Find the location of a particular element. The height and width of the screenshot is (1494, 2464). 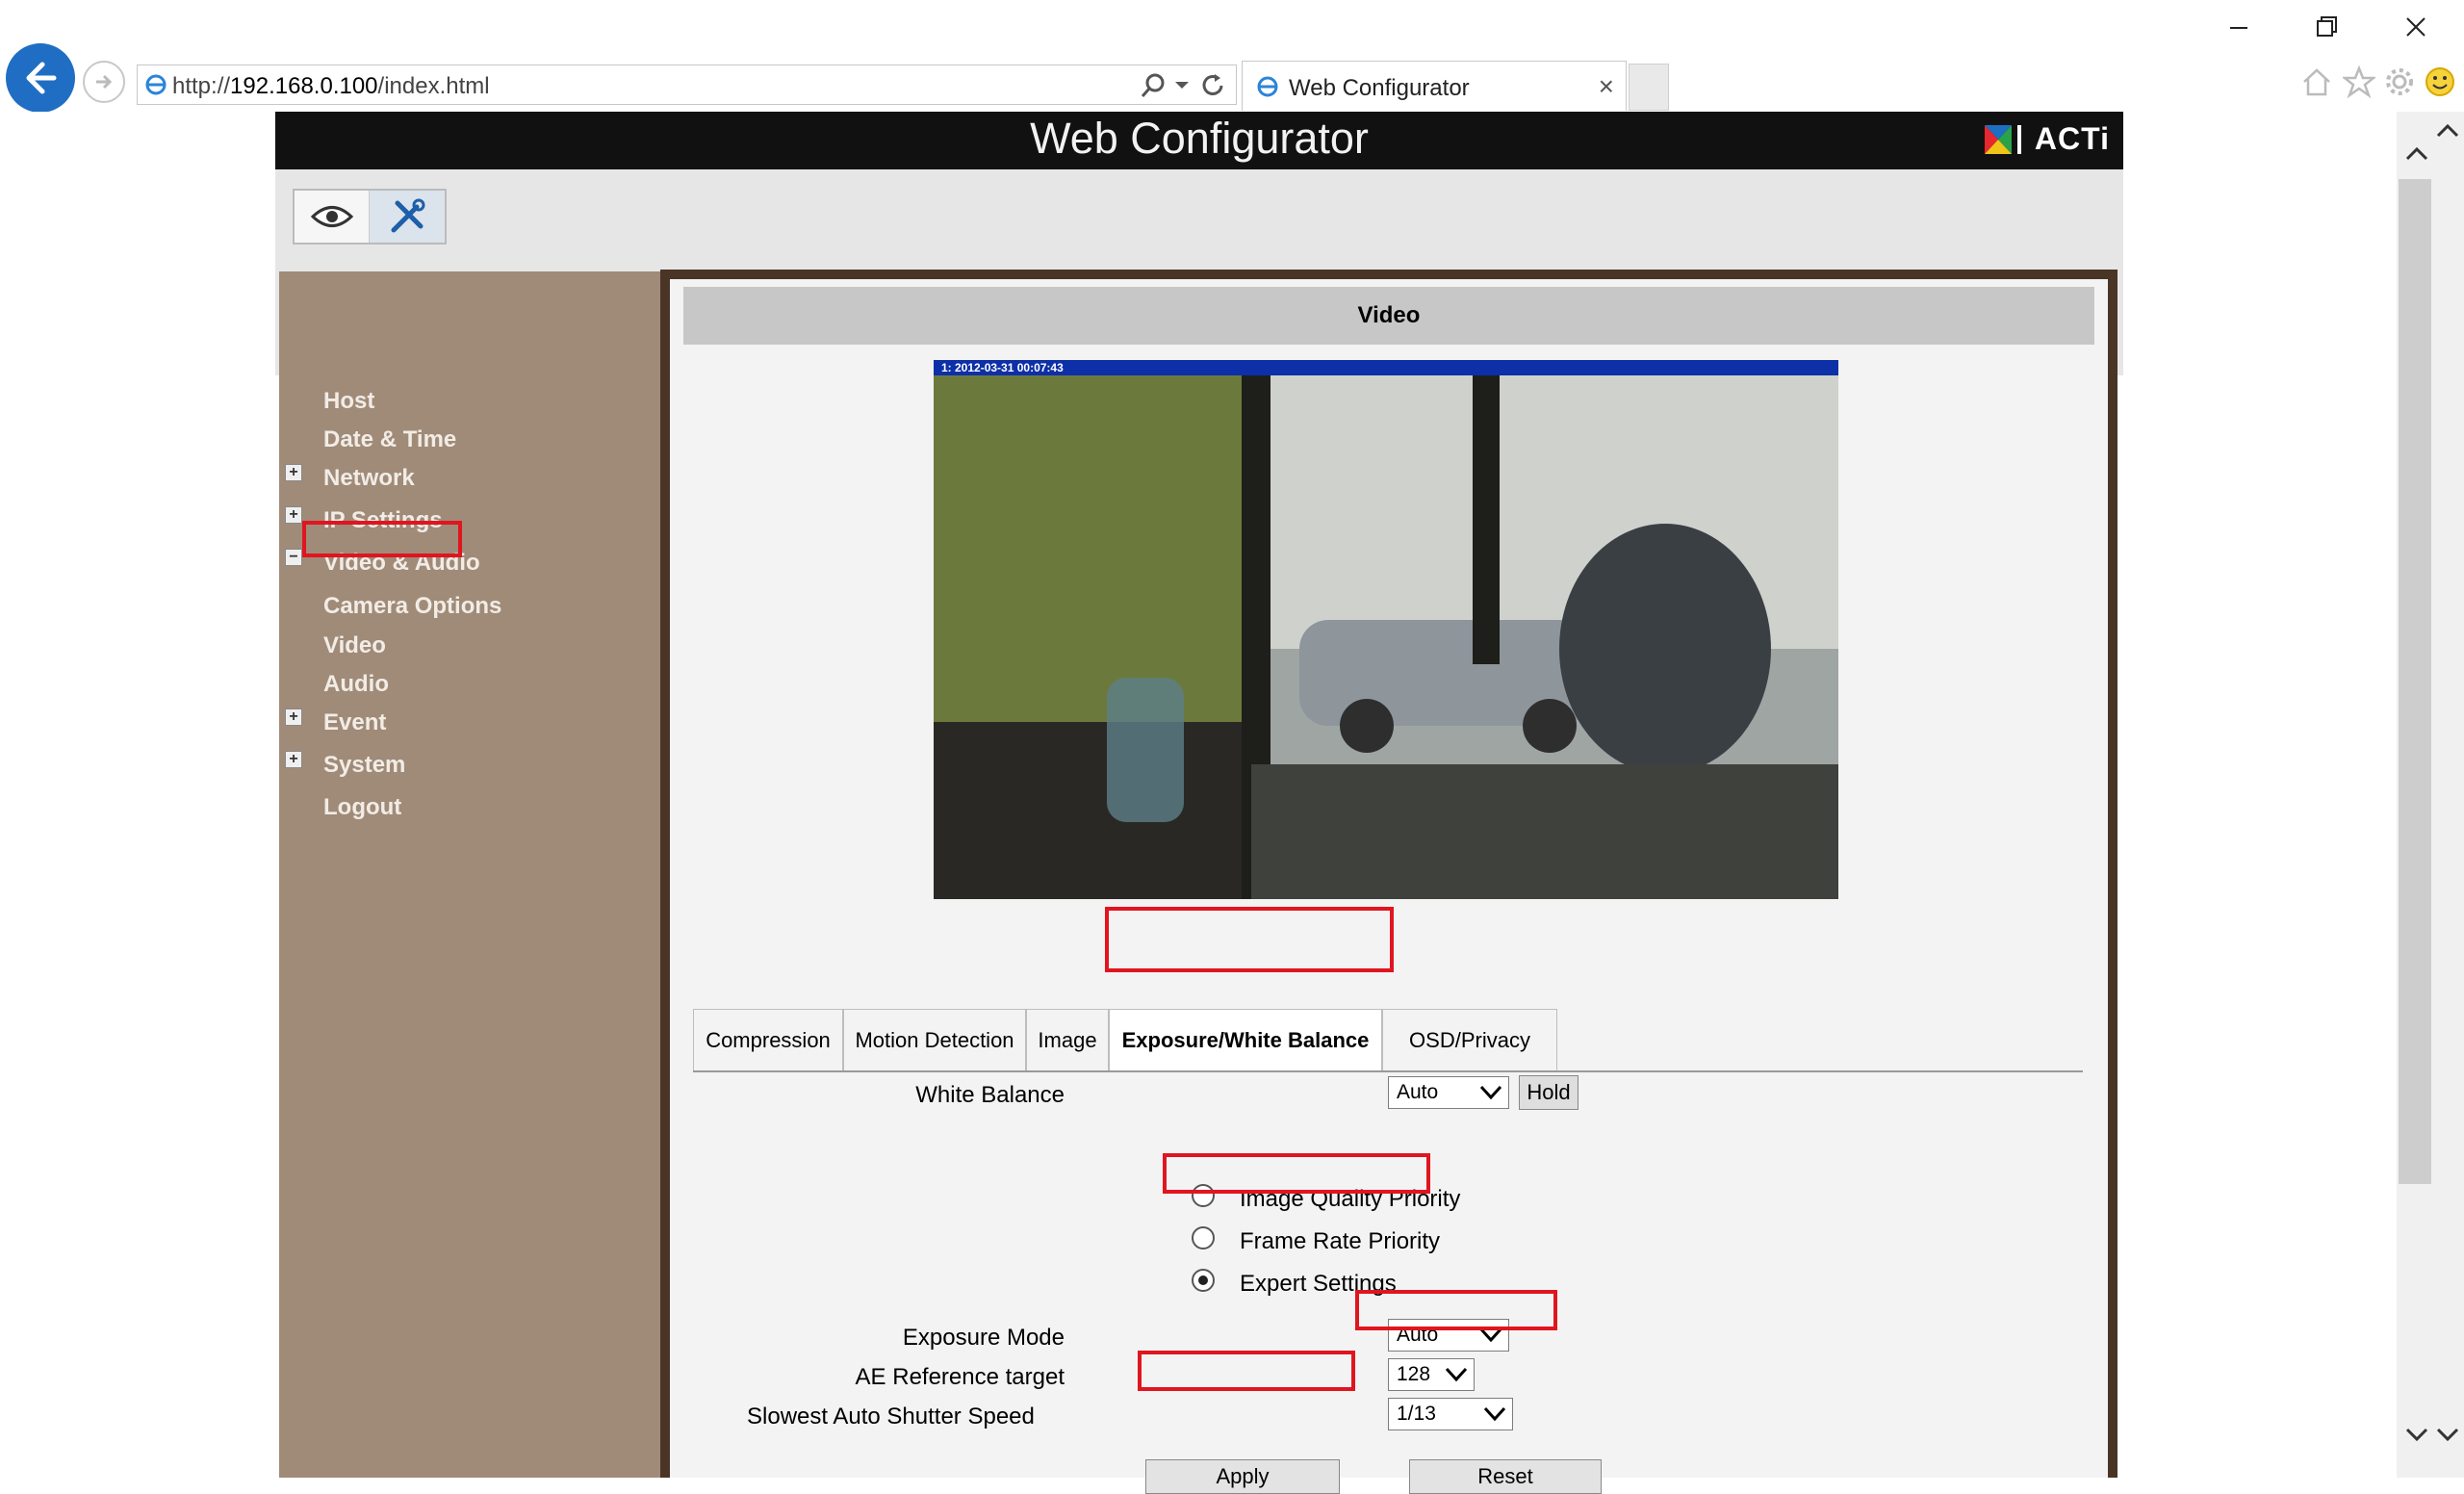

sidebar-item-video-audio: Video & Audio is located at coordinates (401, 563).